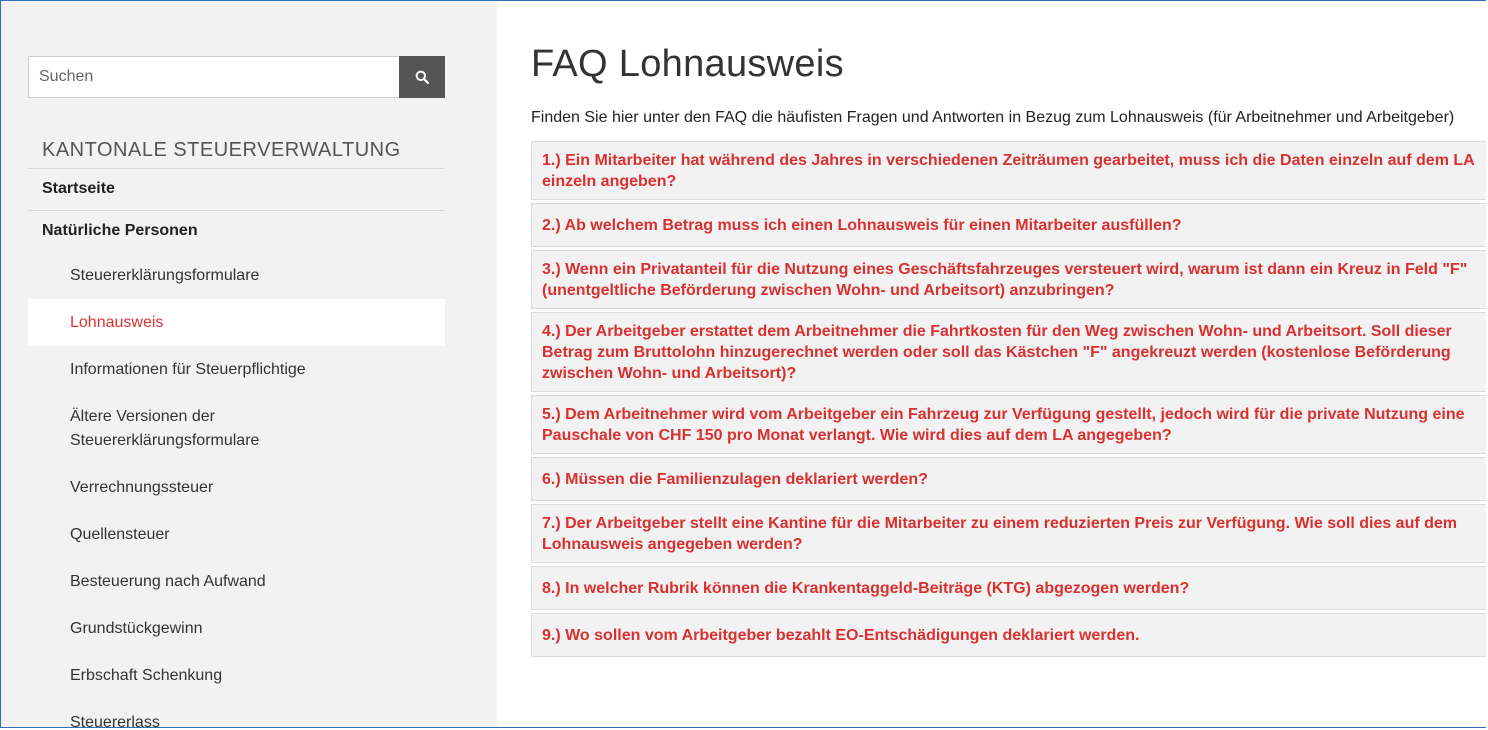 The width and height of the screenshot is (1488, 730). I want to click on sidebar-subitem-steuererklaerungsformulare: Steuererklärungsformulare, so click(236, 275).